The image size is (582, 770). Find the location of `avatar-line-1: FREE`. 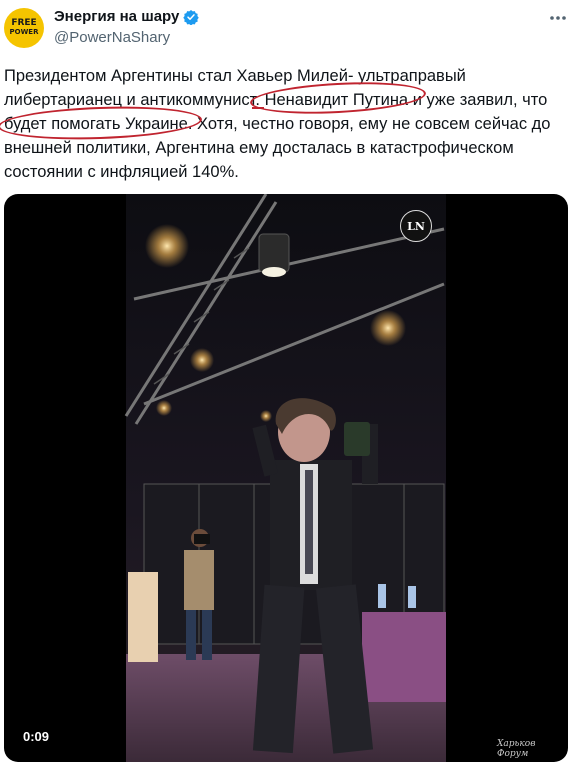

avatar-line-1: FREE is located at coordinates (24, 23).